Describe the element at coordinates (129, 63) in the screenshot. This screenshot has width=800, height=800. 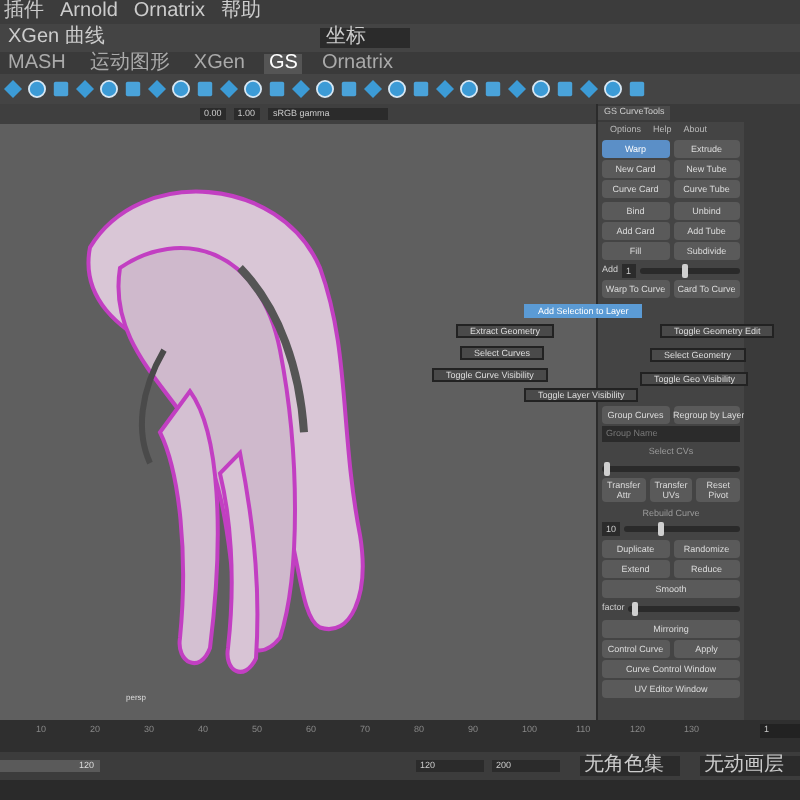
I see `shelf-tab: 运动图形` at that location.